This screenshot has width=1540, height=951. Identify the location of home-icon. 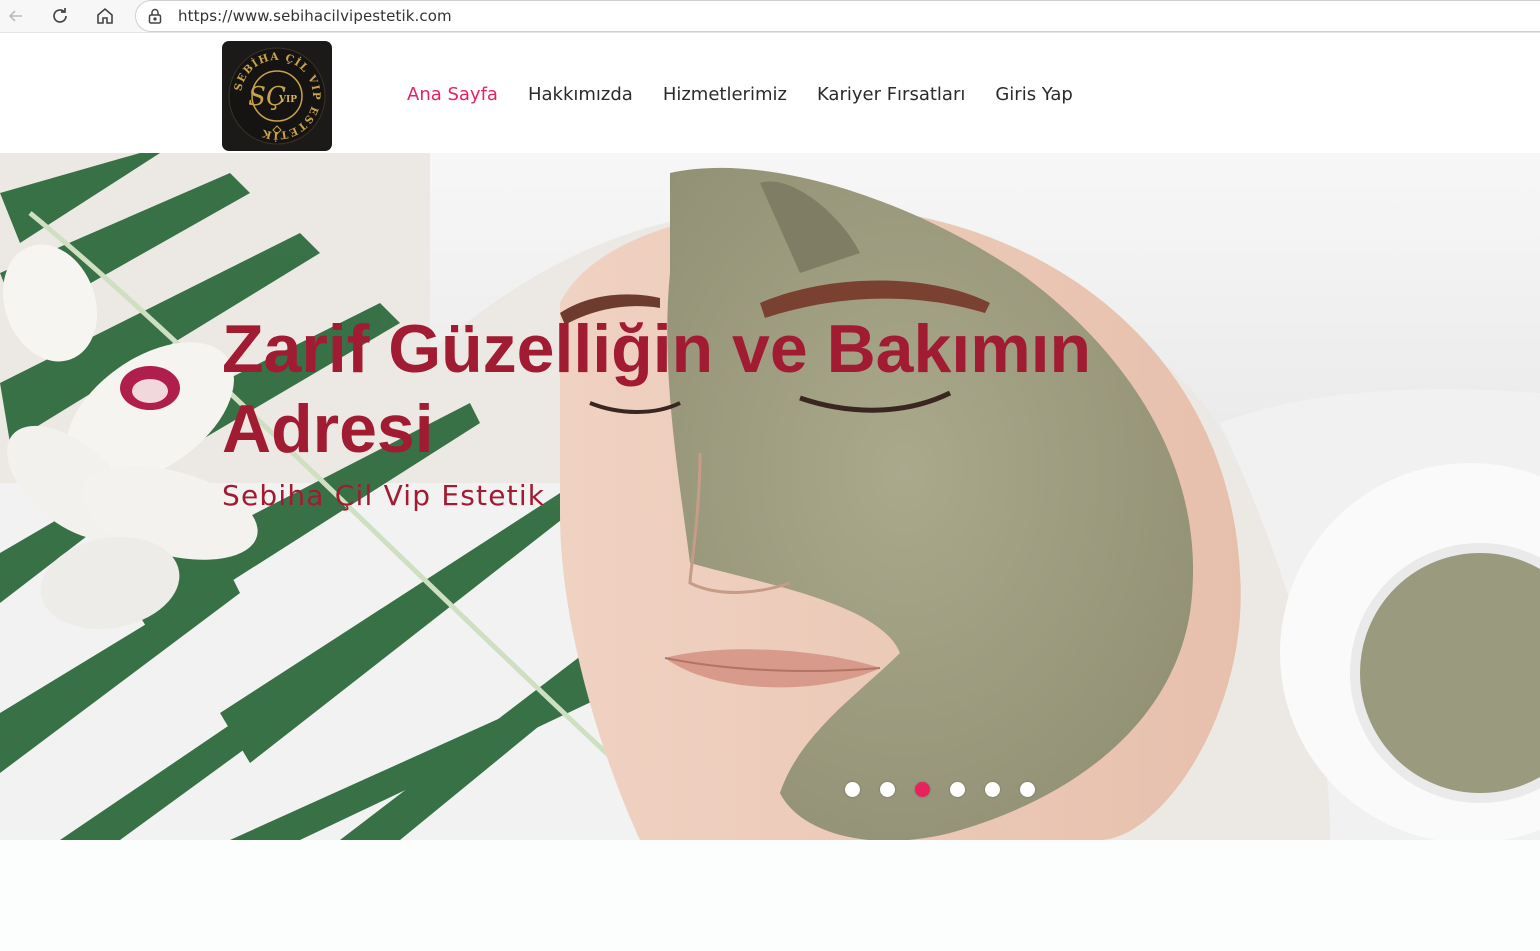
(105, 16).